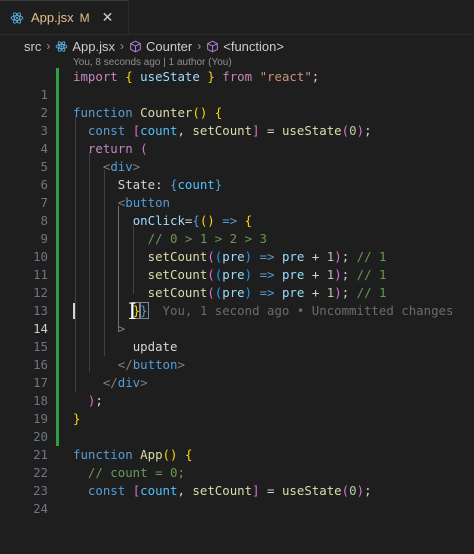  What do you see at coordinates (237, 175) in the screenshot?
I see `code-line: 6 <div>` at bounding box center [237, 175].